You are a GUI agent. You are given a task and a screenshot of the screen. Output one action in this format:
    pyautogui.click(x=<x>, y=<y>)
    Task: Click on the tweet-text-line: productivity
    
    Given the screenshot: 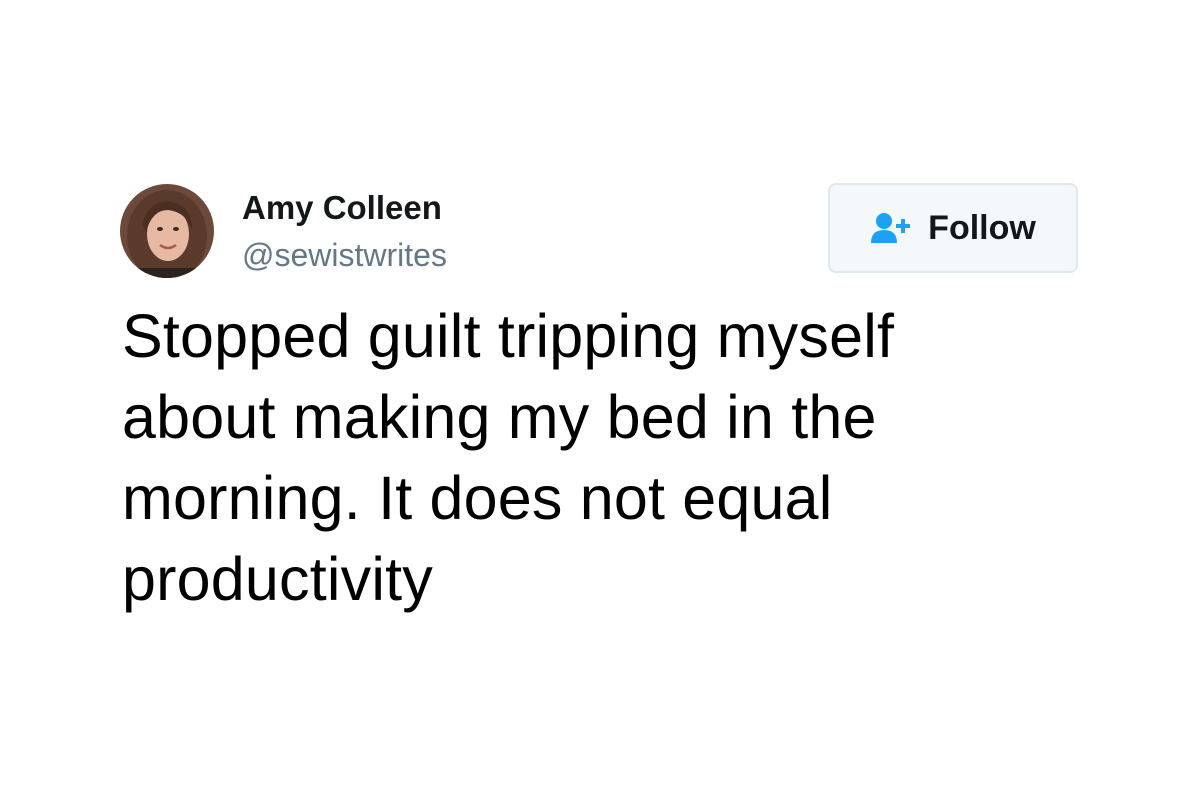 What is the action you would take?
    pyautogui.click(x=277, y=579)
    